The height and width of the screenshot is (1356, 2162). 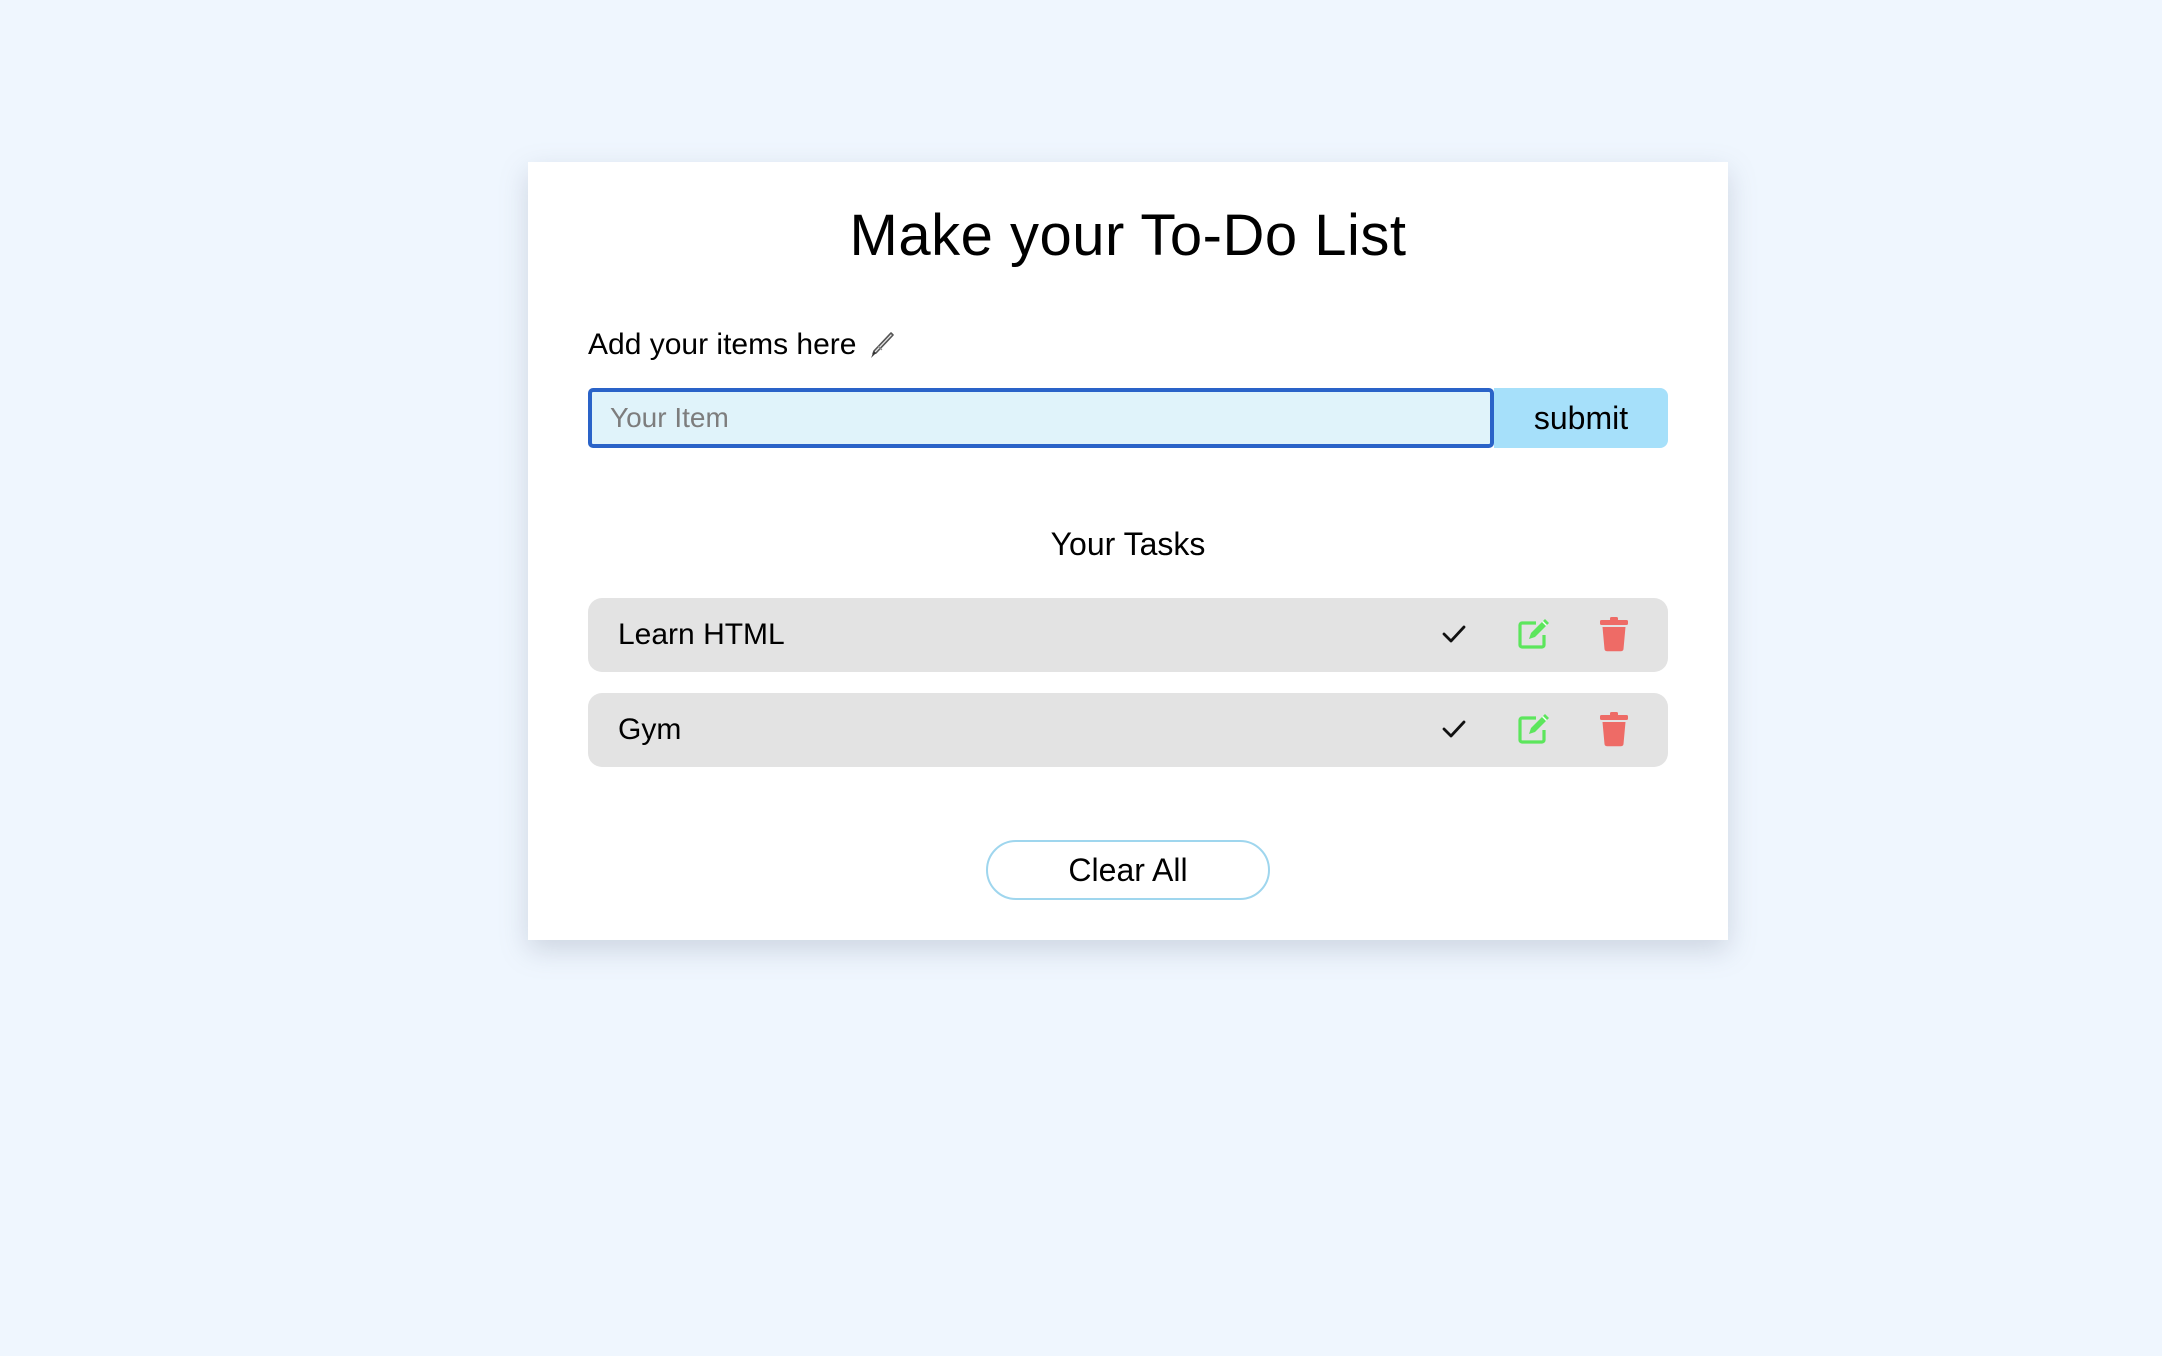 I want to click on task-row: Gym, so click(x=1128, y=730).